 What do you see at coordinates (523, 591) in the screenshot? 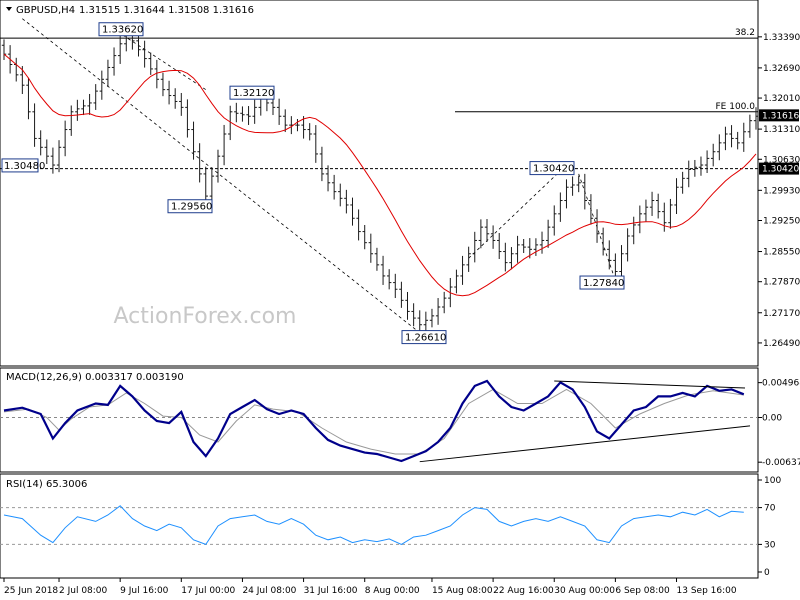
I see `time-axis-label: 22 Aug 16:00` at bounding box center [523, 591].